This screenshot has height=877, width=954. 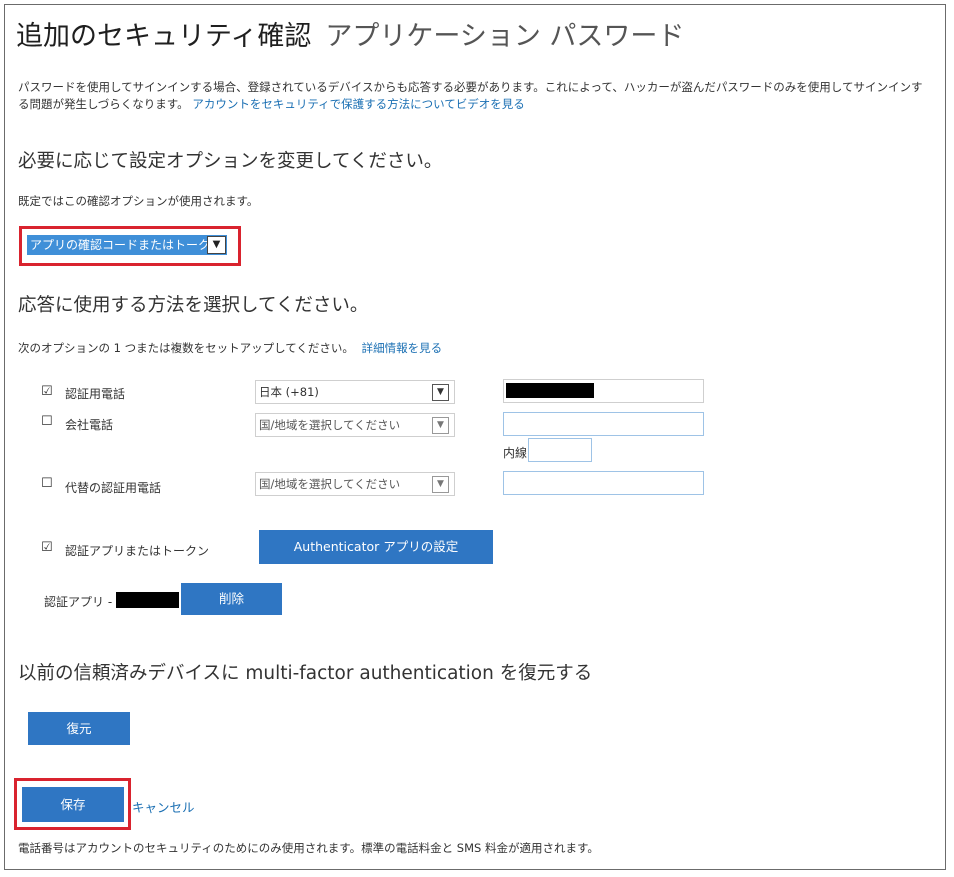 I want to click on alt-phone-number-input, so click(x=603, y=483).